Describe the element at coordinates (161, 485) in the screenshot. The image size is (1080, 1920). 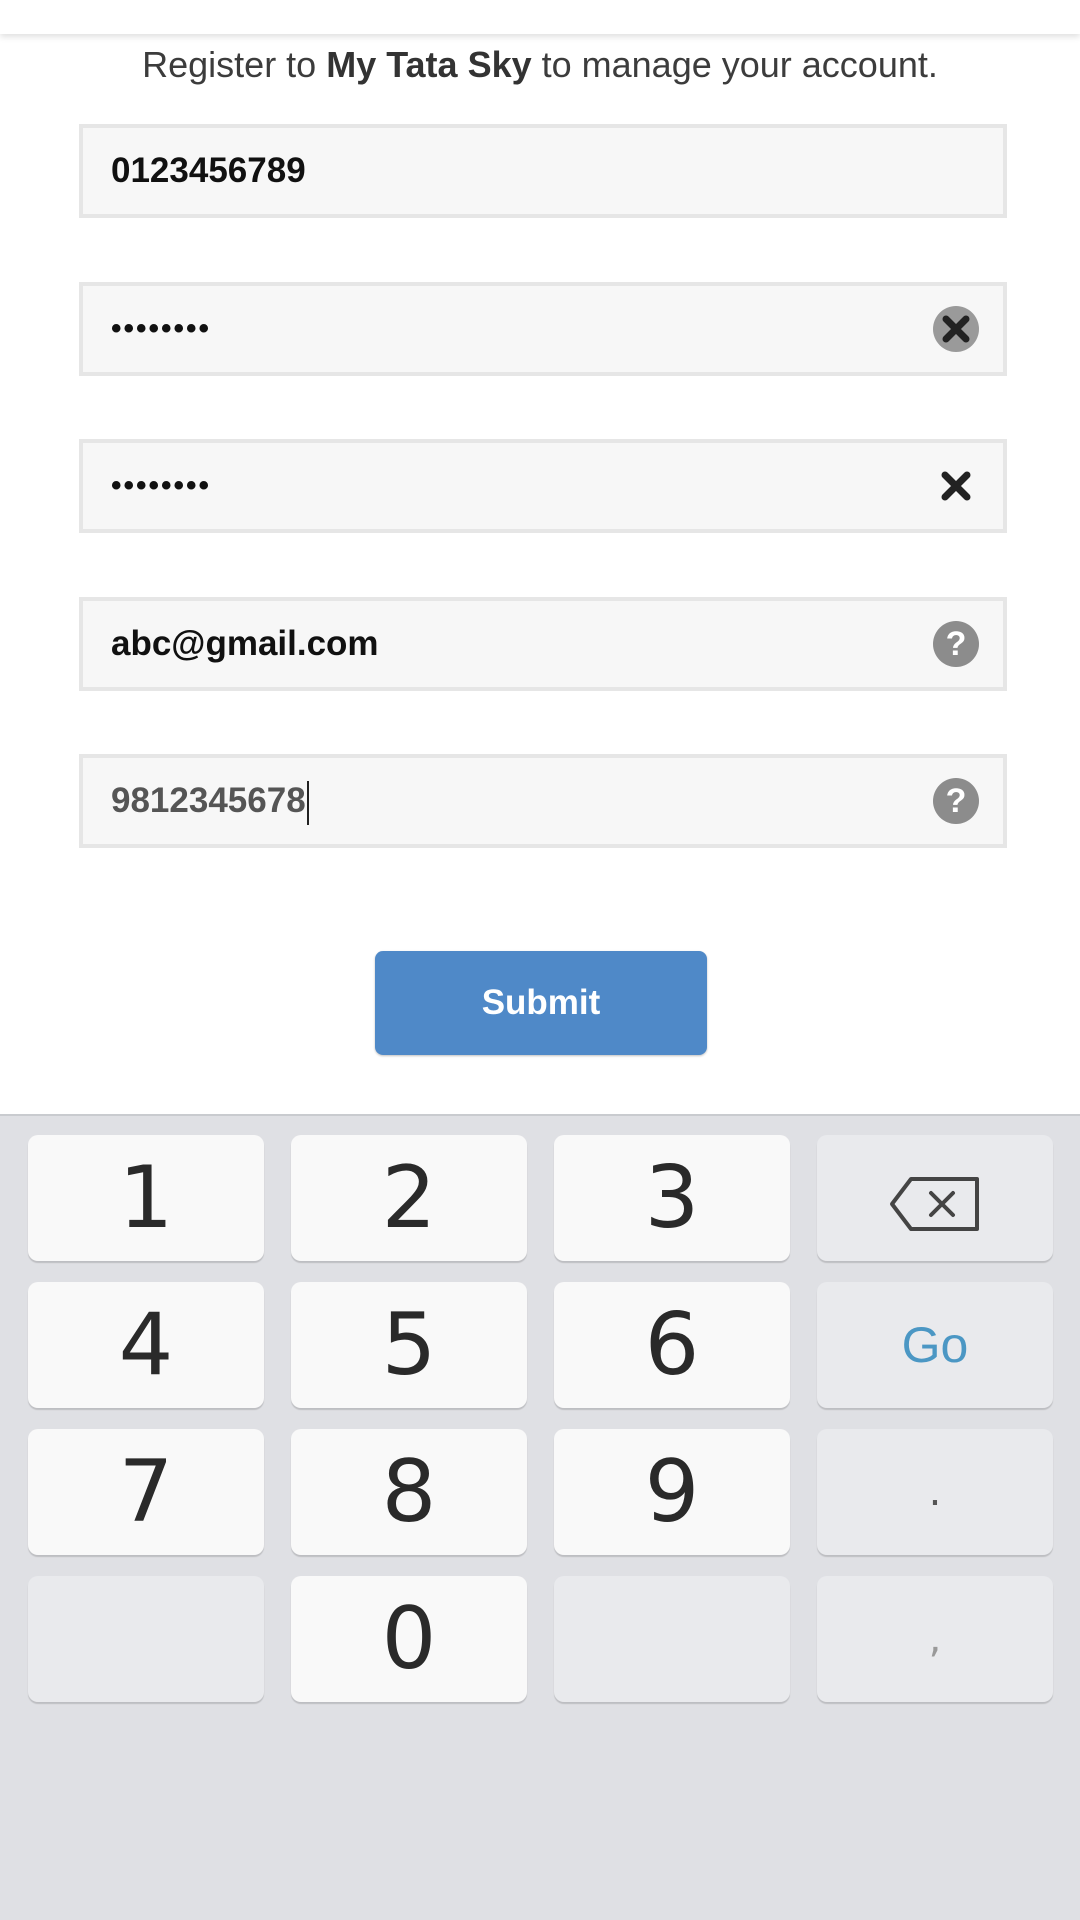
I see `confirm-password-value: ••••••••` at that location.